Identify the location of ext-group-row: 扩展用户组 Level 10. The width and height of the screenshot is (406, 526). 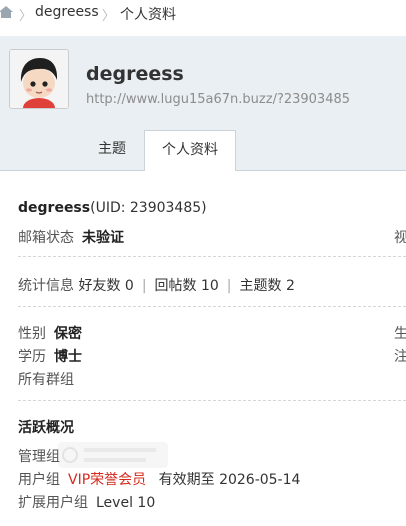
(86, 502).